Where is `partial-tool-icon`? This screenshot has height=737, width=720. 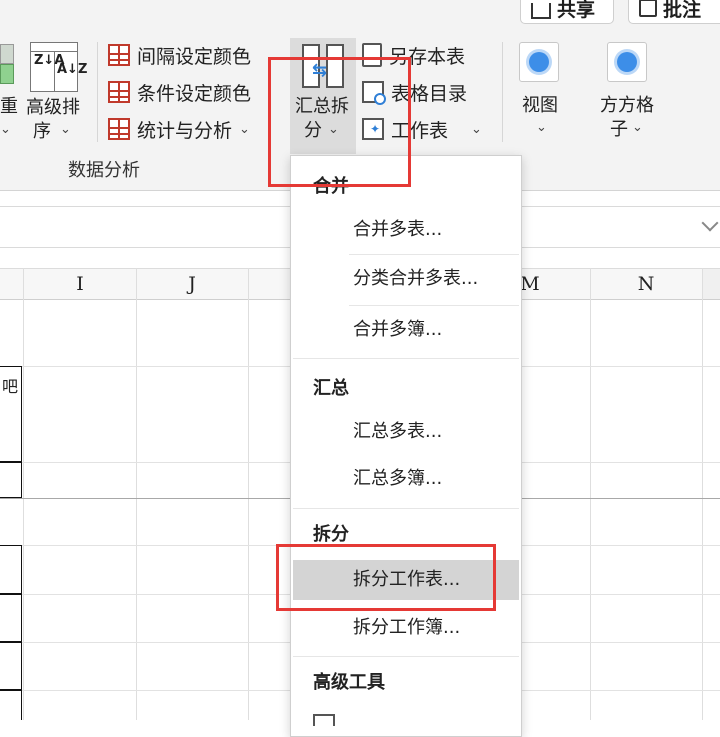
partial-tool-icon is located at coordinates (7, 54).